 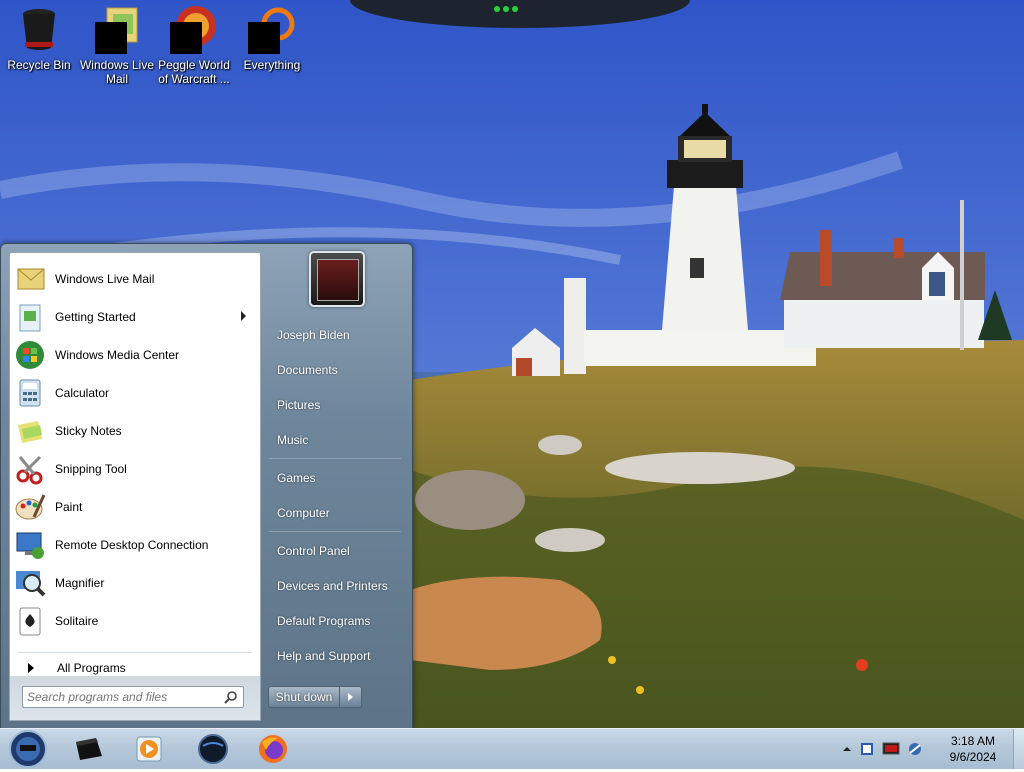 I want to click on shutdown-control: Shut down, so click(x=315, y=697).